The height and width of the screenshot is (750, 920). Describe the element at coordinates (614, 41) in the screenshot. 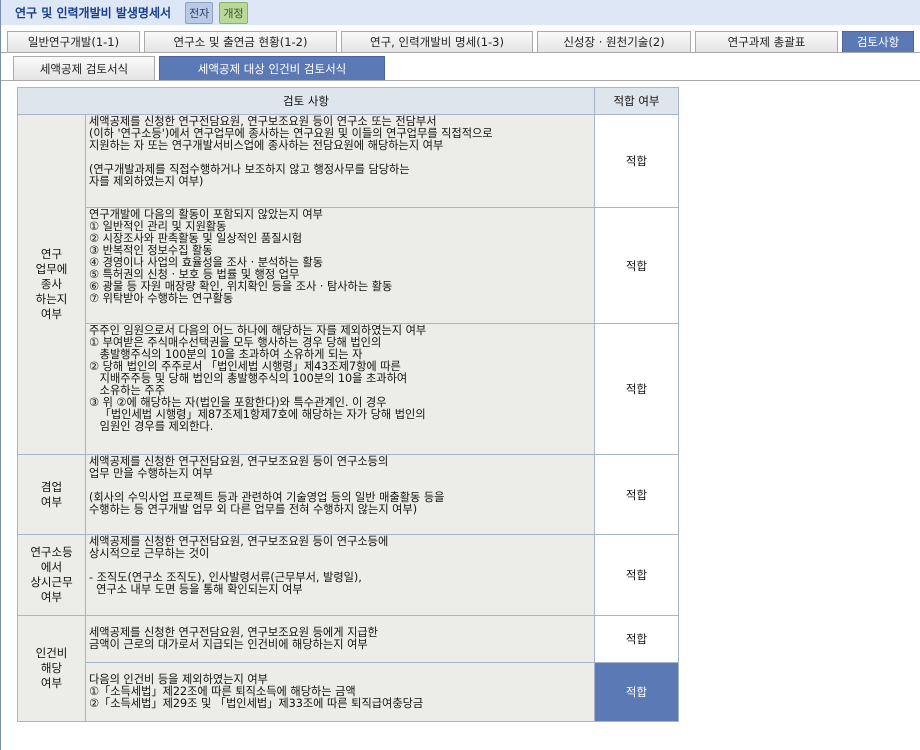

I see `tab-new-growth: 신성장 · 원천기술(2)` at that location.